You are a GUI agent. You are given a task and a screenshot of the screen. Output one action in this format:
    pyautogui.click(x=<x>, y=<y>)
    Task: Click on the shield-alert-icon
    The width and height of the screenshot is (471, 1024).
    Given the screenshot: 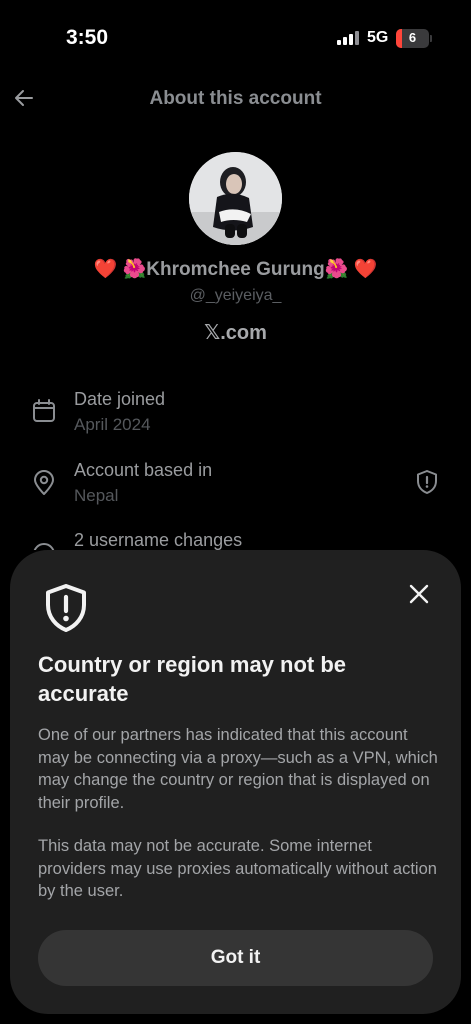 What is the action you would take?
    pyautogui.click(x=66, y=608)
    